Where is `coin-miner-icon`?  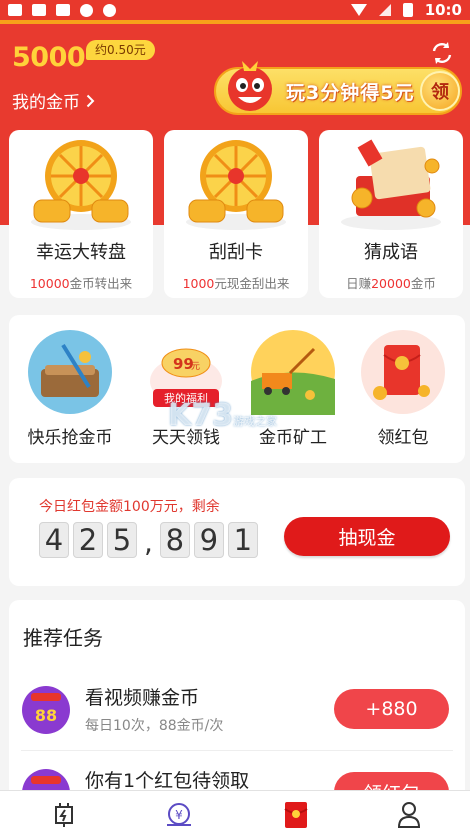
coin-miner-icon is located at coordinates (293, 372).